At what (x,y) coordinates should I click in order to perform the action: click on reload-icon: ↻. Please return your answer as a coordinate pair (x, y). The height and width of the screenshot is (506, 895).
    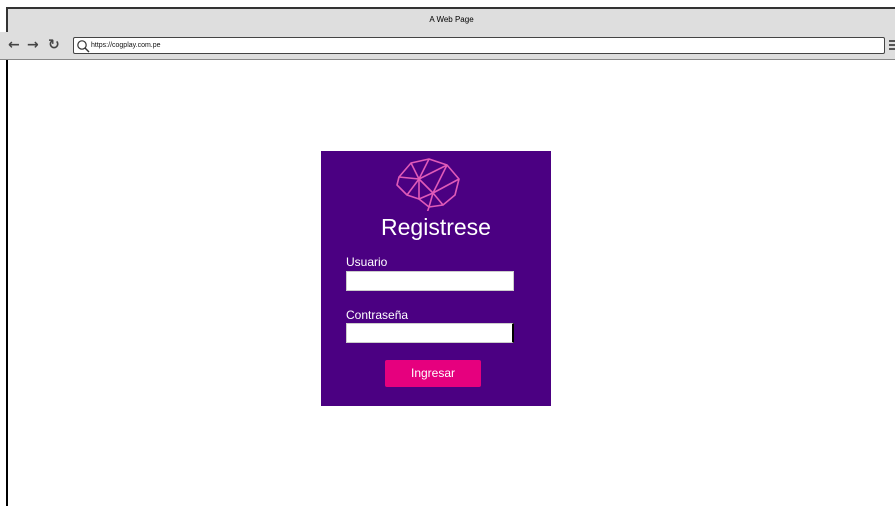
    Looking at the image, I should click on (54, 45).